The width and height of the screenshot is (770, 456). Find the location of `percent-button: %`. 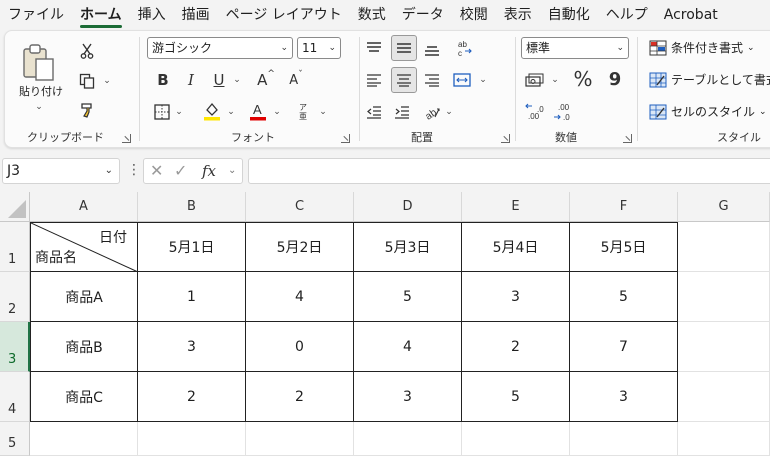

percent-button: % is located at coordinates (583, 79).